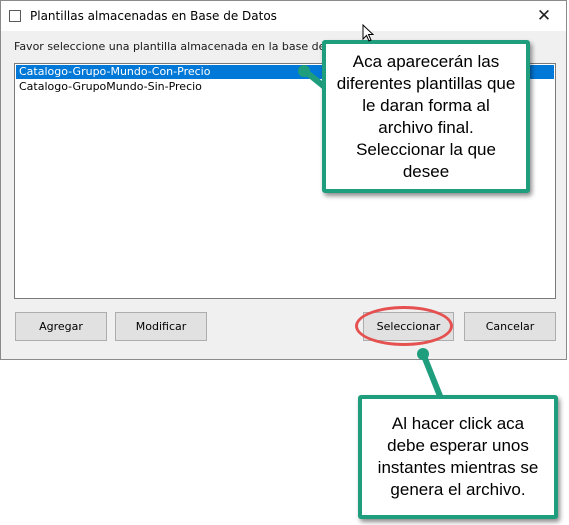 This screenshot has height=525, width=569. I want to click on close-button: ✕, so click(544, 16).